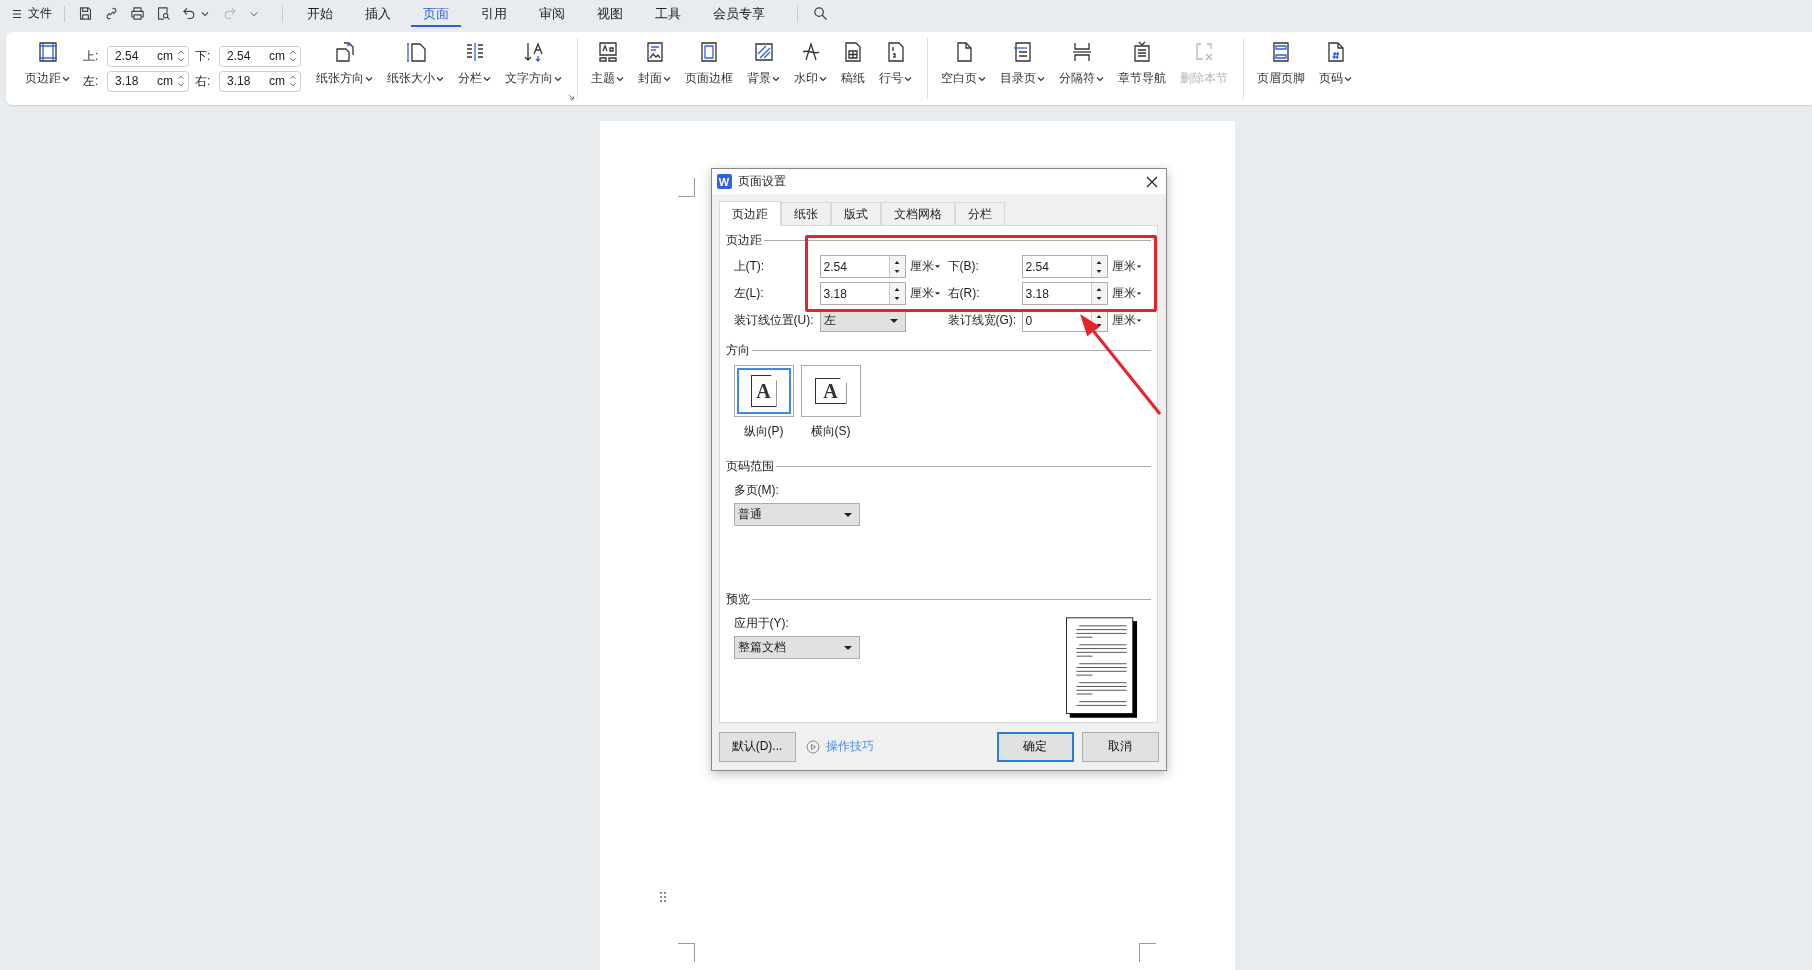 The height and width of the screenshot is (970, 1812). I want to click on ribbon-tab: 引用, so click(494, 13).